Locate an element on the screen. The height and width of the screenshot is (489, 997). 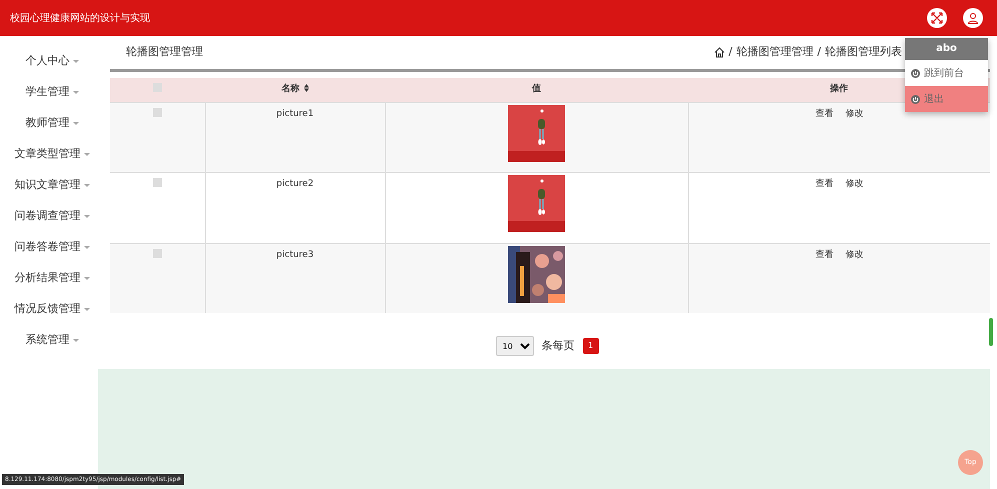
user-icon is located at coordinates (973, 18).